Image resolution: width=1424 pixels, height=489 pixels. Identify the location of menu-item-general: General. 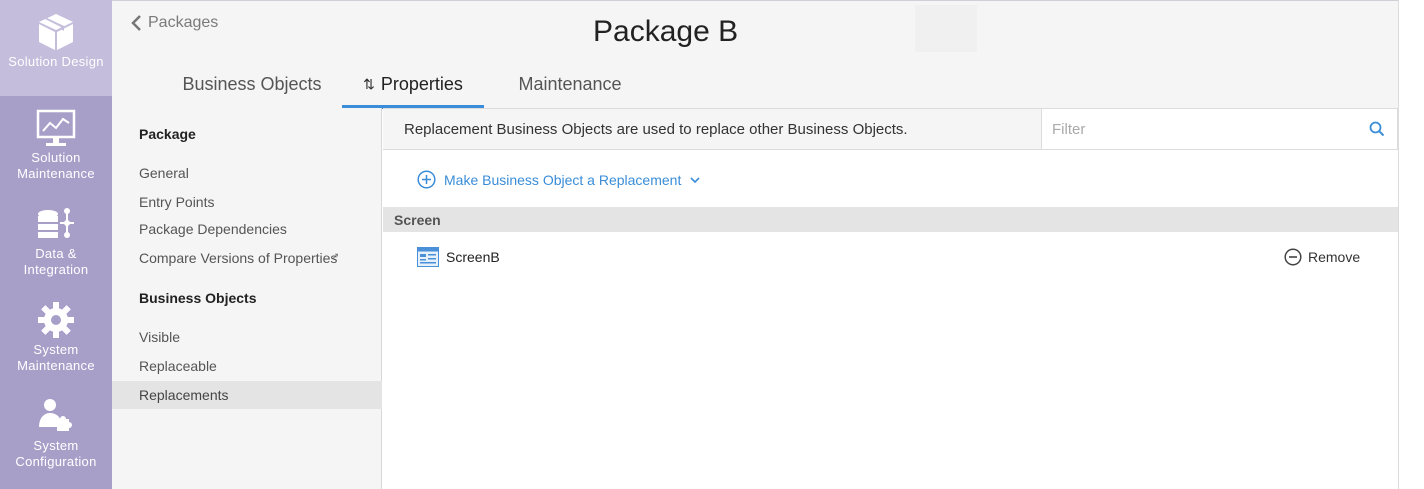
(247, 173).